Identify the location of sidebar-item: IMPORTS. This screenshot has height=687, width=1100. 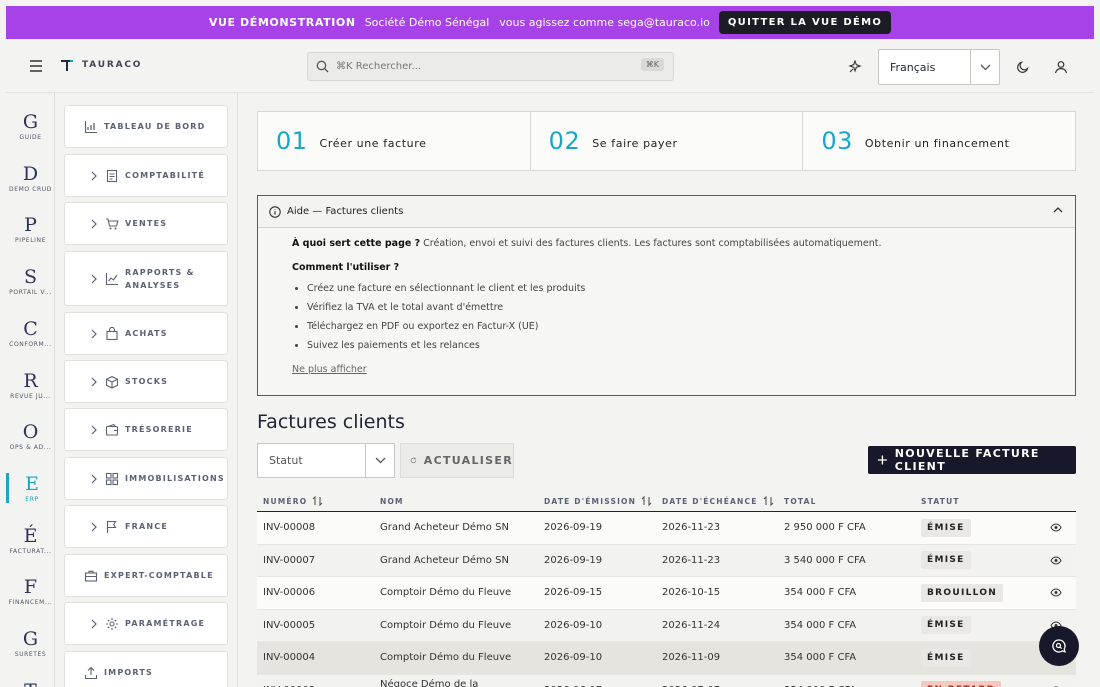
(146, 669).